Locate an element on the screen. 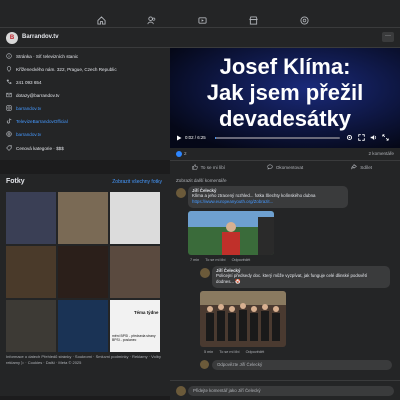 This screenshot has height=400, width=400. page-name: Barrandov.tv is located at coordinates (40, 37).